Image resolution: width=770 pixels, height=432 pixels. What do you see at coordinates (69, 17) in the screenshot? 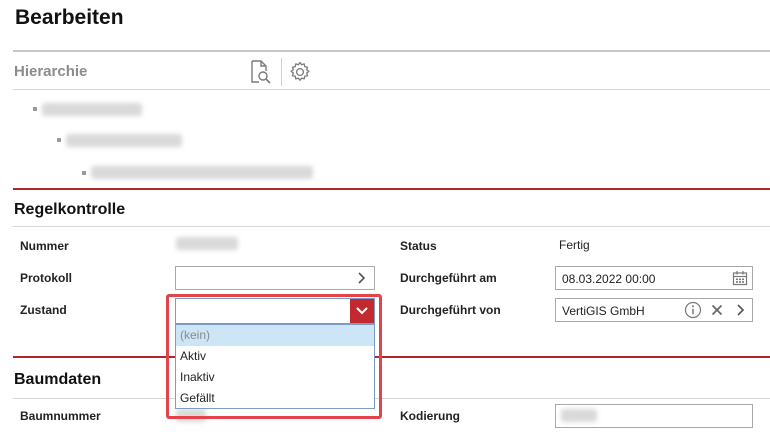
I see `page-title: Bearbeiten` at bounding box center [69, 17].